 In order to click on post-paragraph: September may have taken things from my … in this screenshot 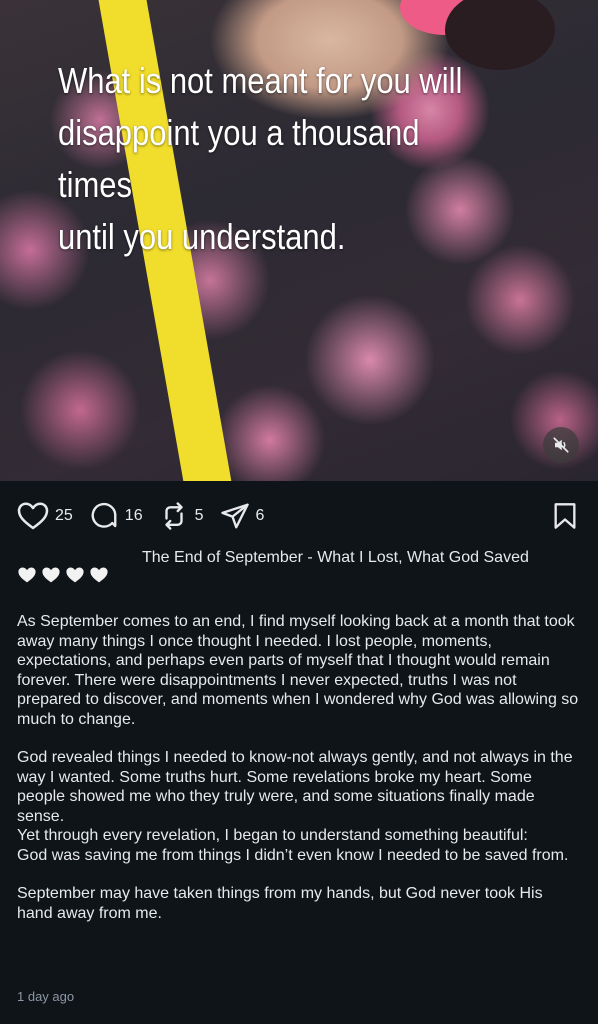, I will do `click(280, 903)`.